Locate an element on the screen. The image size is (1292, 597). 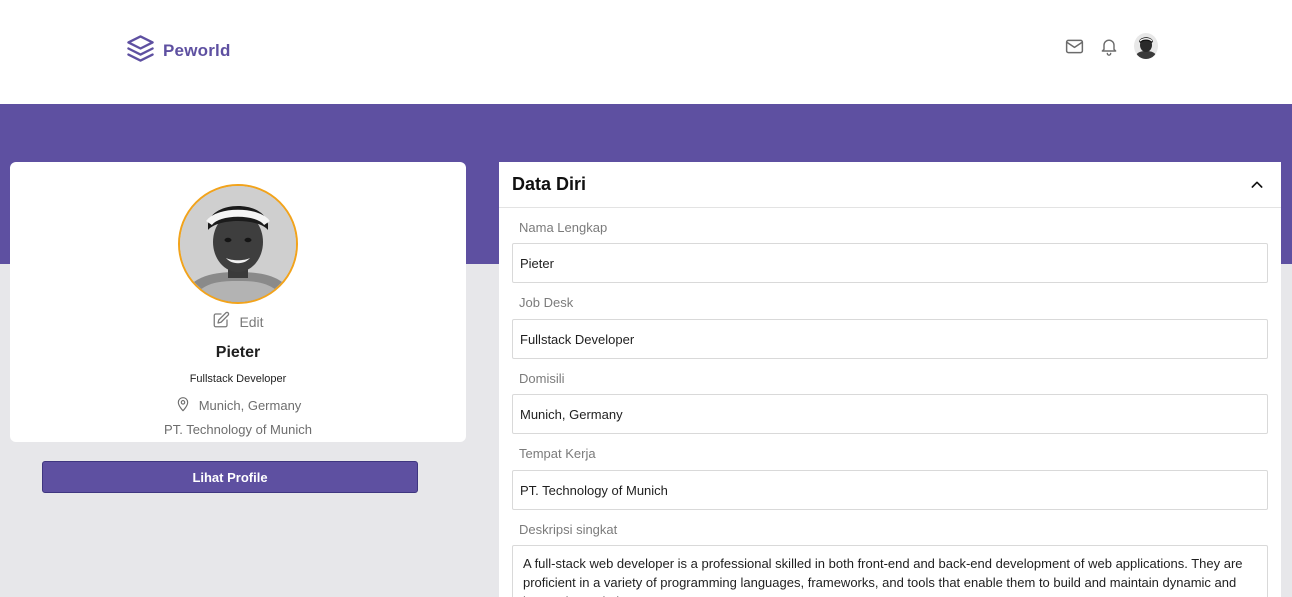
field-label-description: Deskripsi singkat is located at coordinates (568, 529).